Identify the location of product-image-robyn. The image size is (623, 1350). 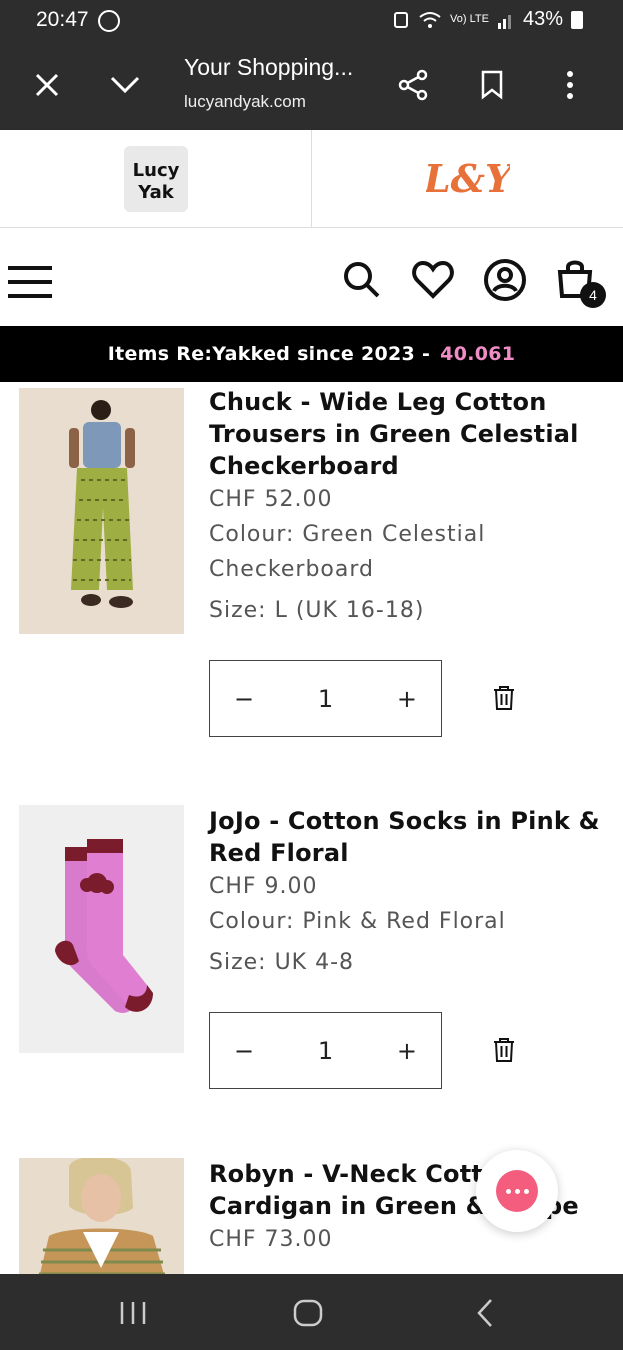
(101, 1216).